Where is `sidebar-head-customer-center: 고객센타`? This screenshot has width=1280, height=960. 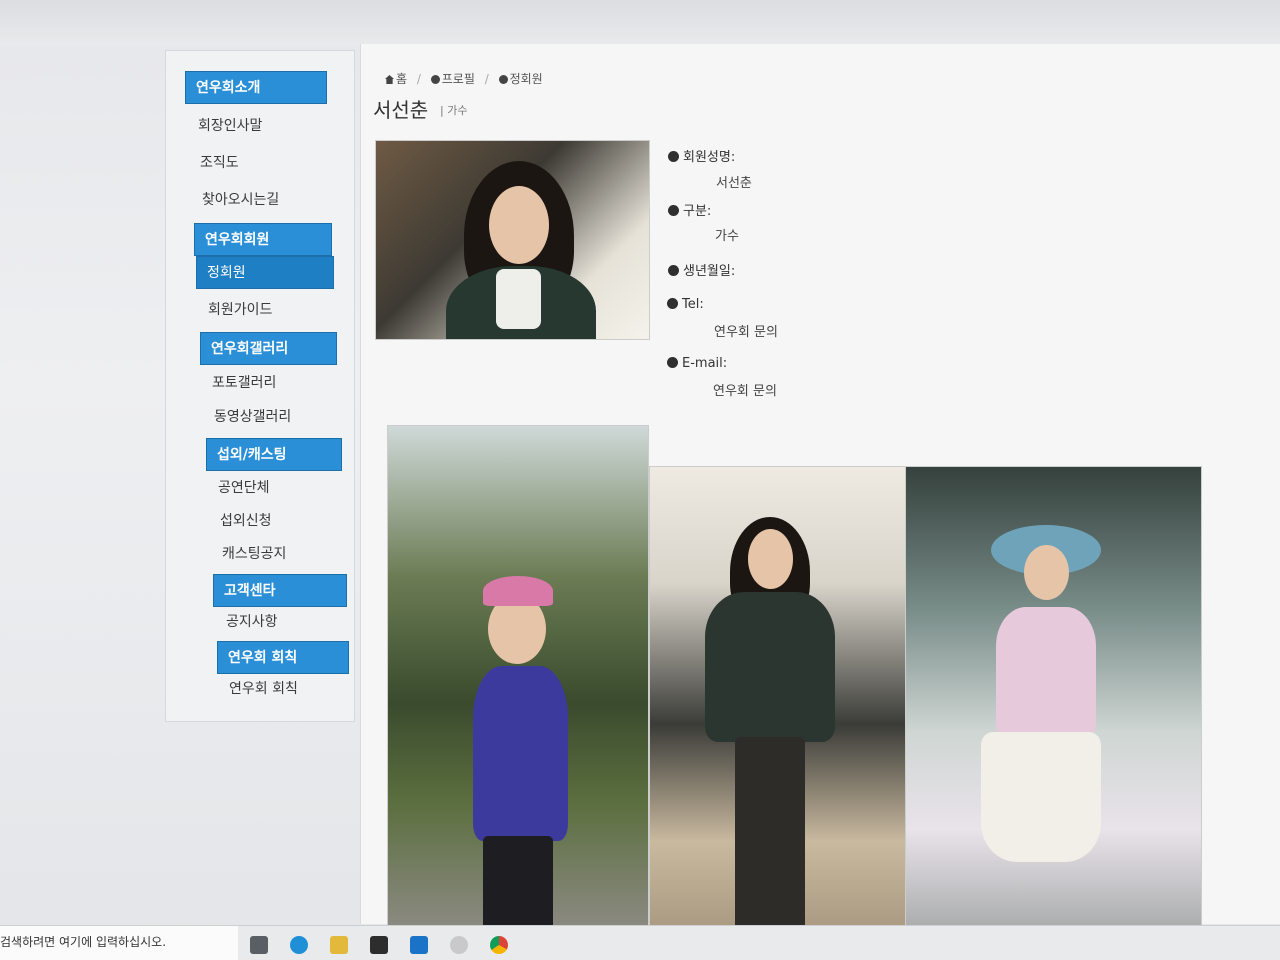 sidebar-head-customer-center: 고객센타 is located at coordinates (280, 590).